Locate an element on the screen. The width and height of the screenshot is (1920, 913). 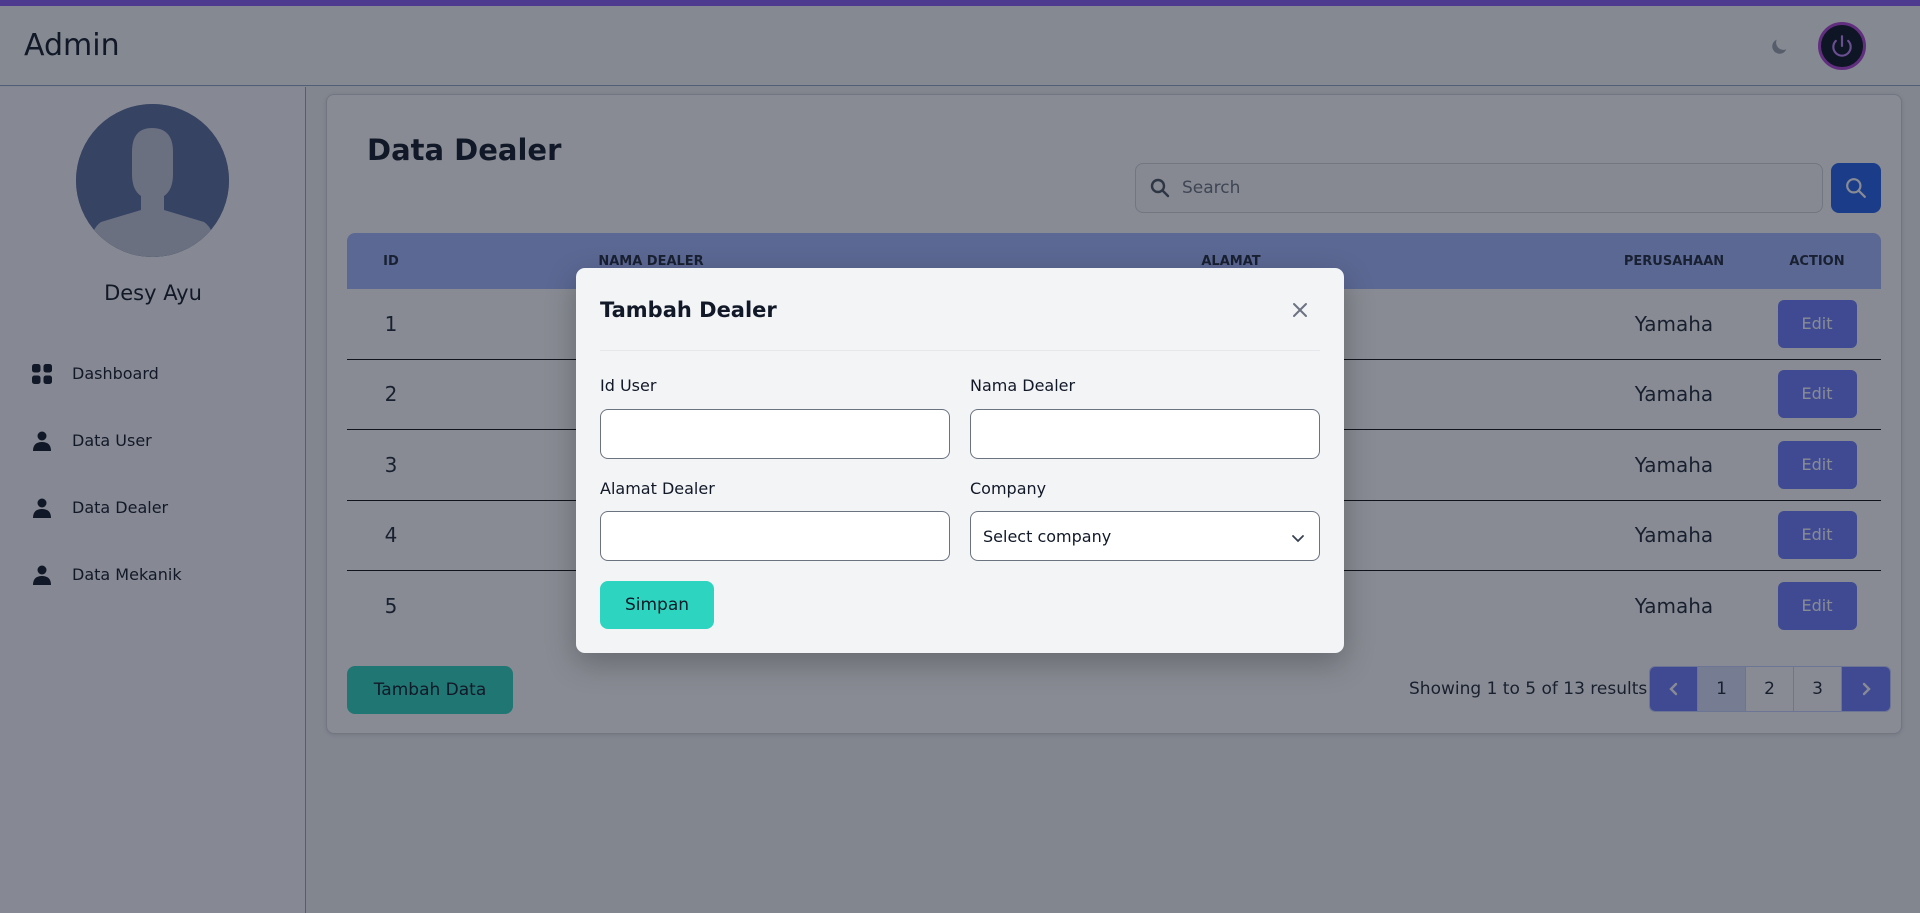
chevron-down-icon is located at coordinates (1298, 537).